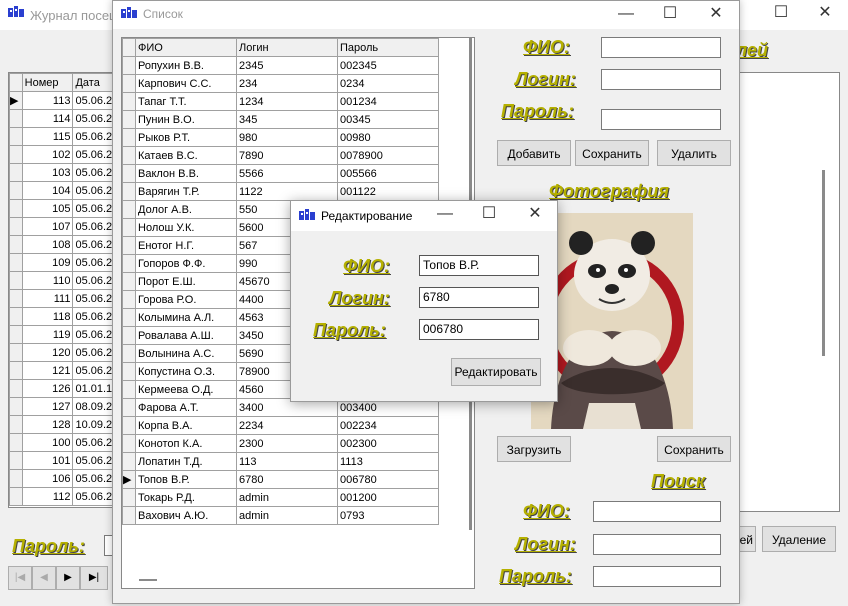 This screenshot has height=606, width=848. I want to click on table-row: Рыков Р.Т. 980 00980, so click(280, 137).